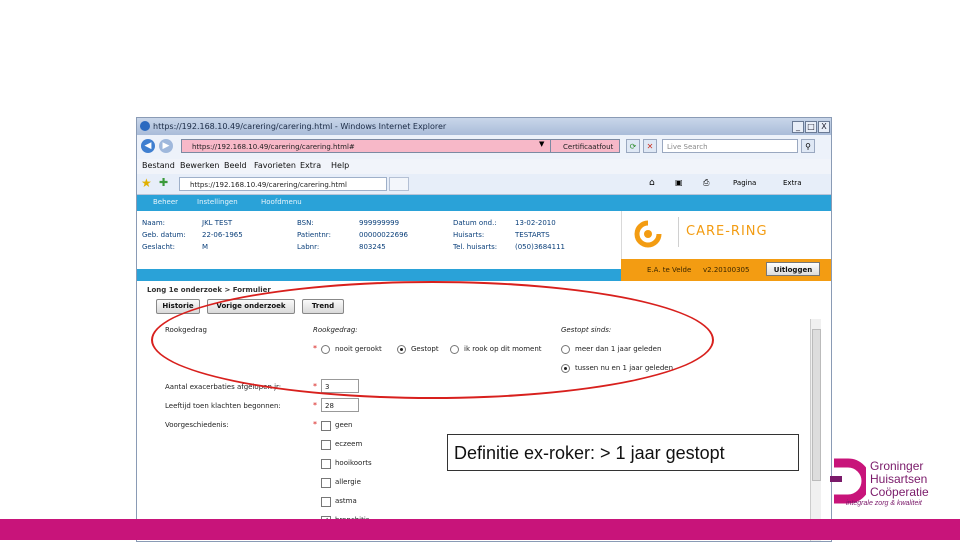 Image resolution: width=960 pixels, height=542 pixels. Describe the element at coordinates (145, 126) in the screenshot. I see `ie-icon` at that location.